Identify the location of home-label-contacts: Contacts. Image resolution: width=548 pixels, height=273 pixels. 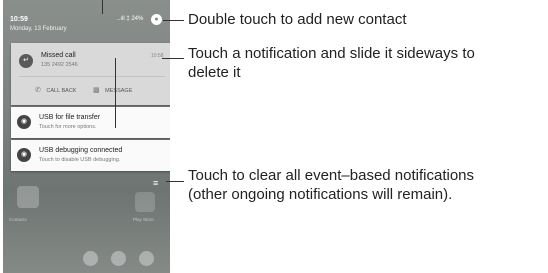
(18, 219).